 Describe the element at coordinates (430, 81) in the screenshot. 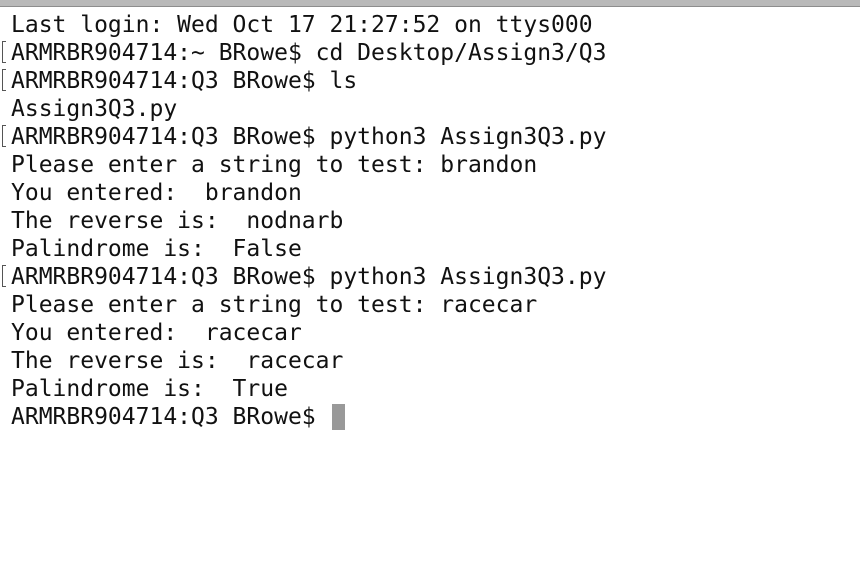

I see `terminal-line: ARMRBR904714:Q3 BRowe$ ls` at that location.